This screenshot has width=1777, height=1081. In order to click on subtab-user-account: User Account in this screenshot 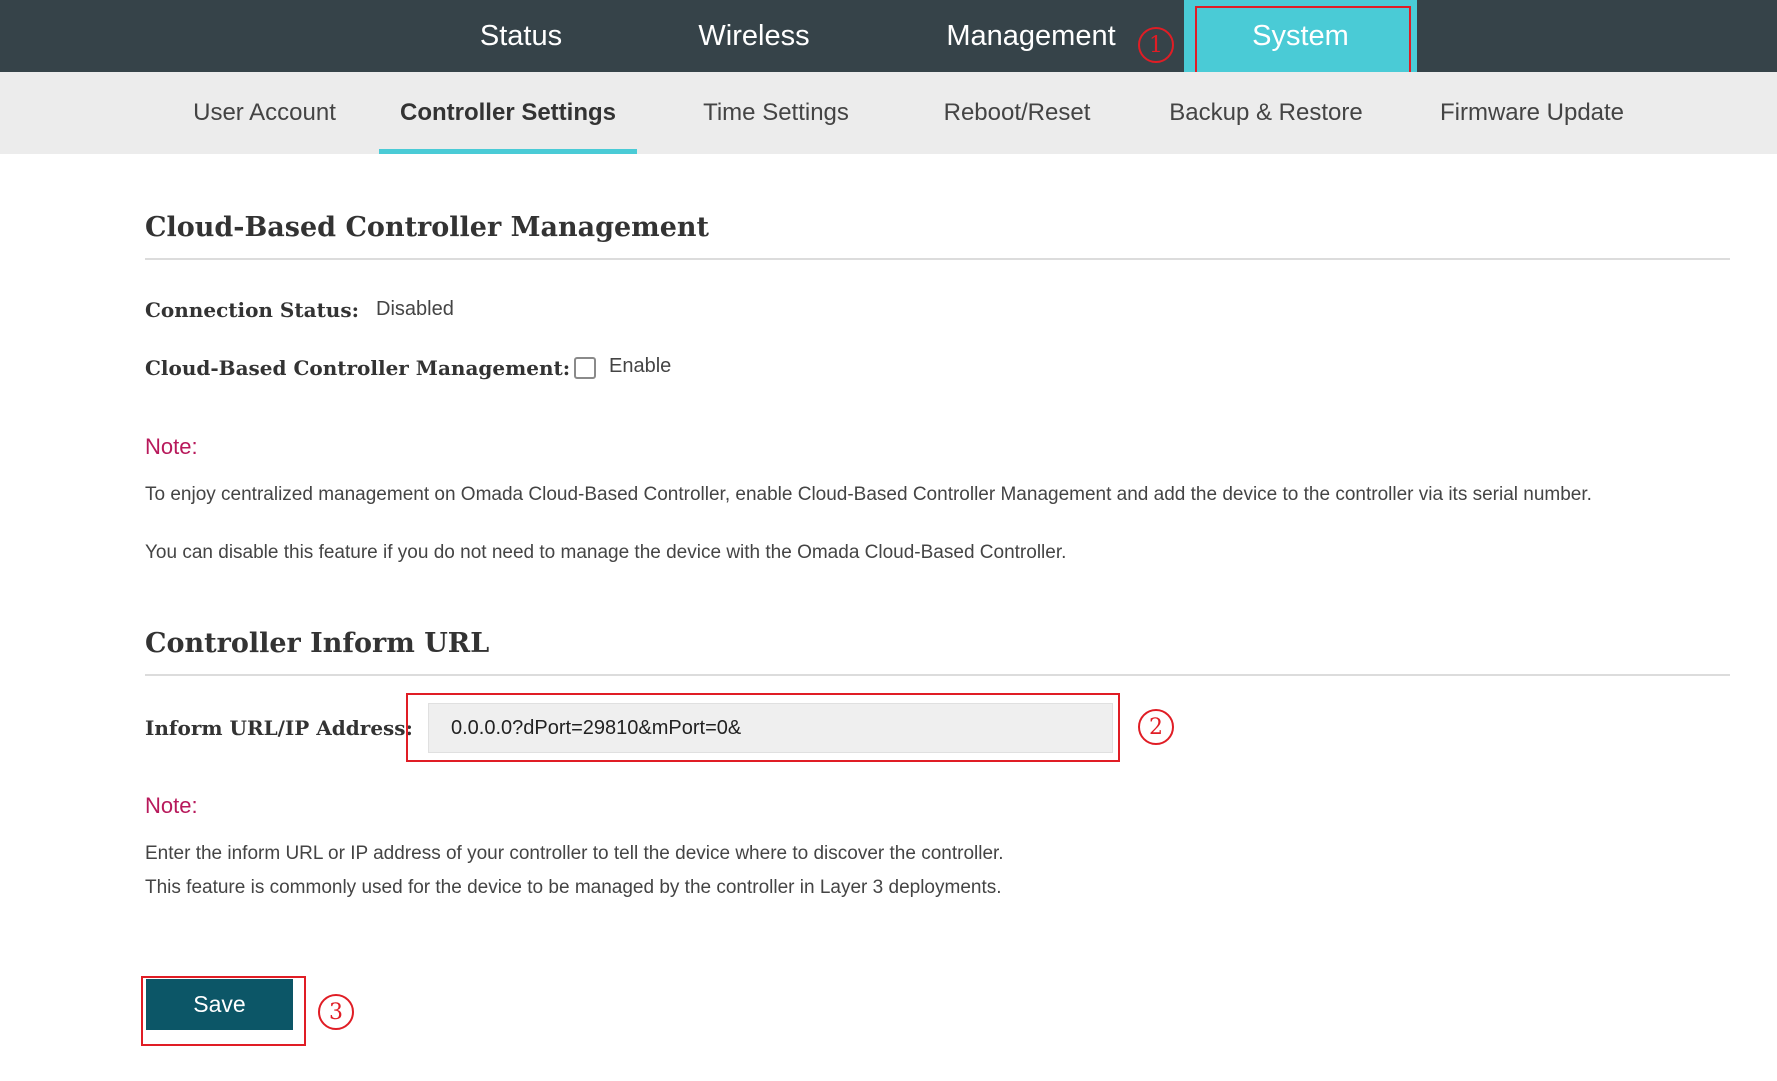, I will do `click(264, 113)`.